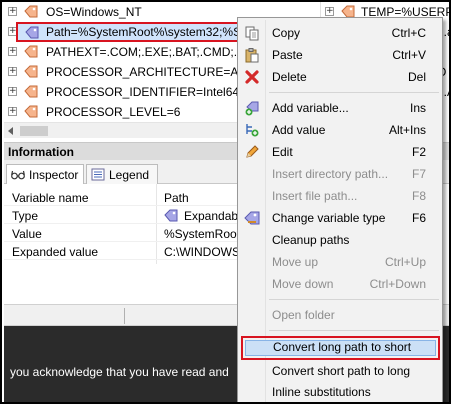 Image resolution: width=451 pixels, height=404 pixels. What do you see at coordinates (311, 240) in the screenshot?
I see `menu-item-label: Cleanup paths` at bounding box center [311, 240].